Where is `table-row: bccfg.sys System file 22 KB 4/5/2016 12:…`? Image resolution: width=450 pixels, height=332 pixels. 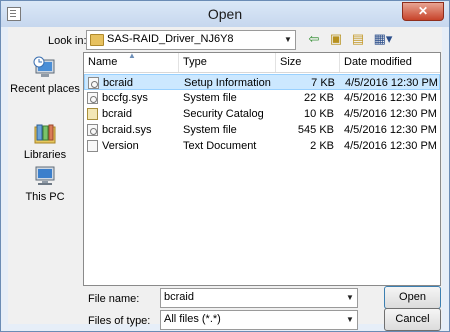
table-row: bccfg.sys System file 22 KB 4/5/2016 12:… is located at coordinates (262, 98).